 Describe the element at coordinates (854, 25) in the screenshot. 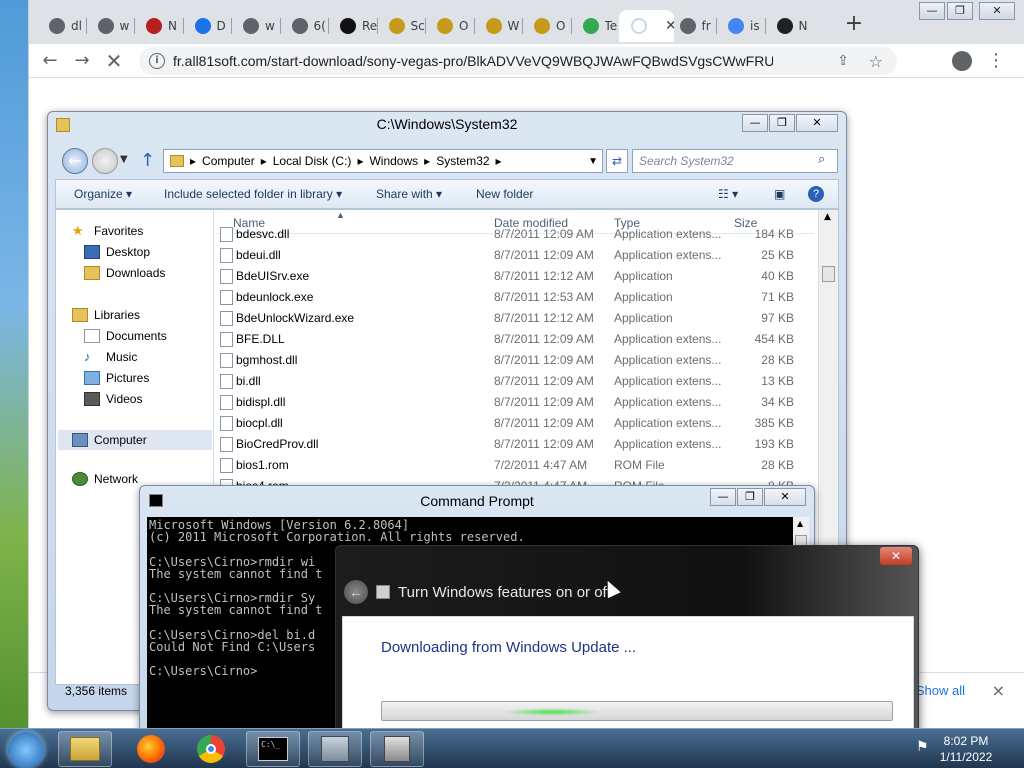

I see `new-tab-button: +` at that location.